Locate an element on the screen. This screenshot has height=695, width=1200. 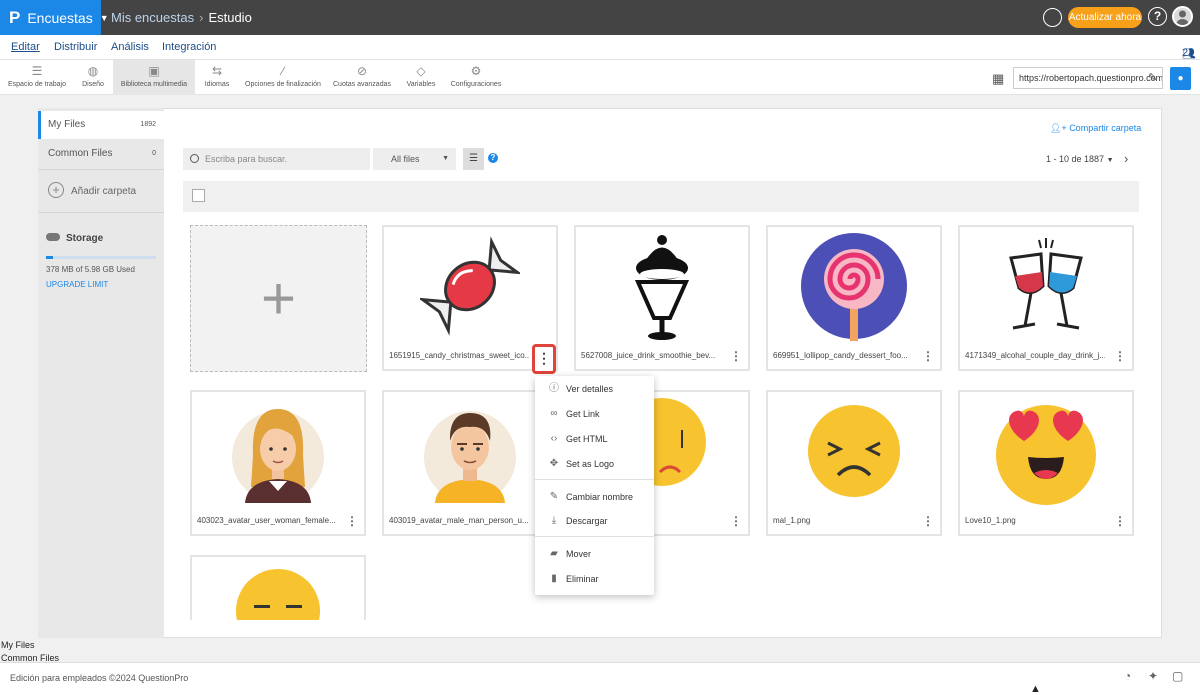
edit-url-pencil-icon: ✎ is located at coordinates (1152, 77).